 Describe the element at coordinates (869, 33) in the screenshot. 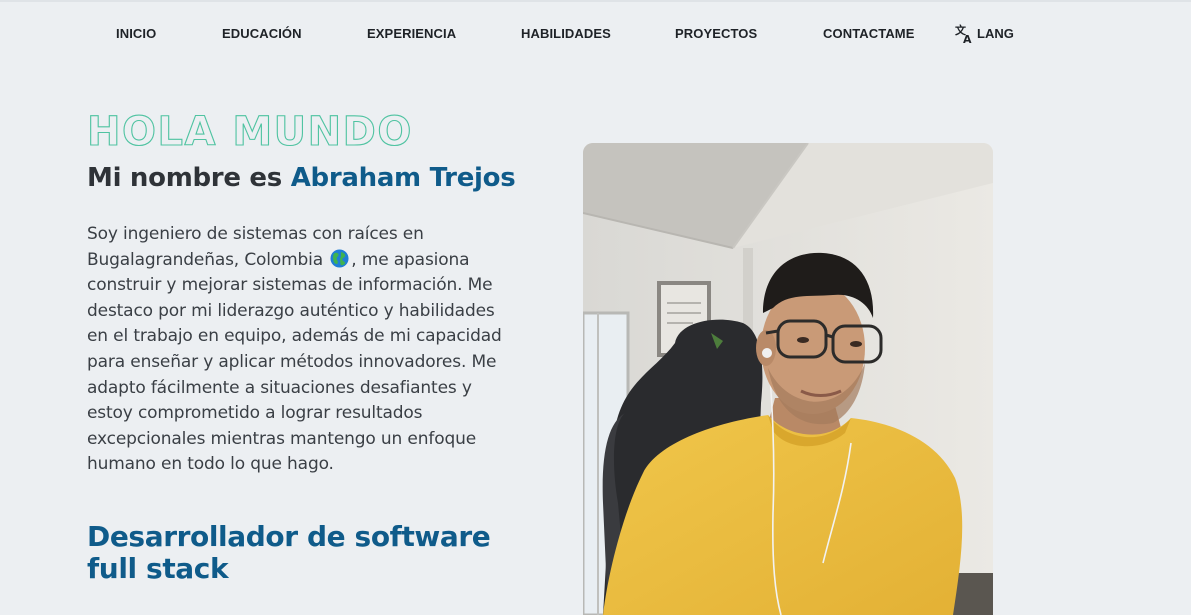

I see `nav-item-contactame: CONTACTAME` at that location.